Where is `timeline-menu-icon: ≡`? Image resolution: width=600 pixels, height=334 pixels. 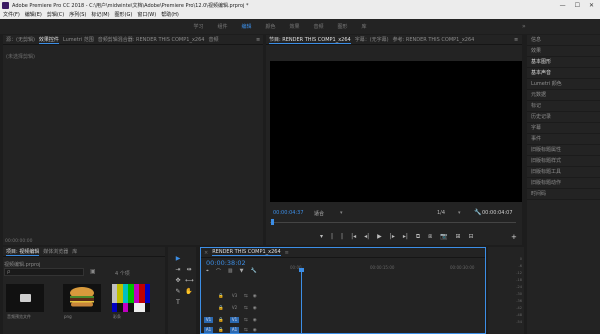 timeline-menu-icon: ≡ is located at coordinates (287, 253).